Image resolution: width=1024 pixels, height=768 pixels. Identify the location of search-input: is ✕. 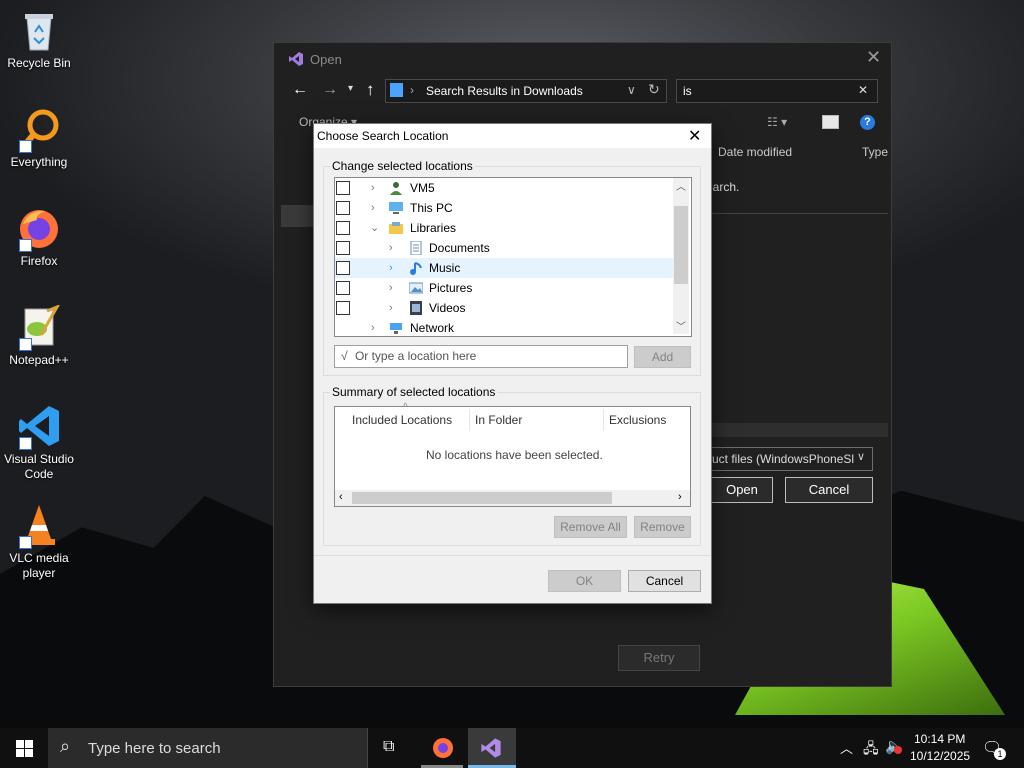
(777, 91).